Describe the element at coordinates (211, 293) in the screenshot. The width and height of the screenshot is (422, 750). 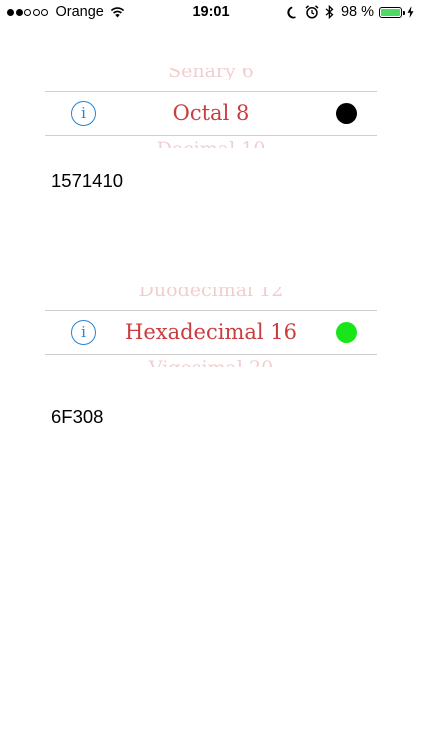
I see `picker-previous-option: Duodecimal 12` at that location.